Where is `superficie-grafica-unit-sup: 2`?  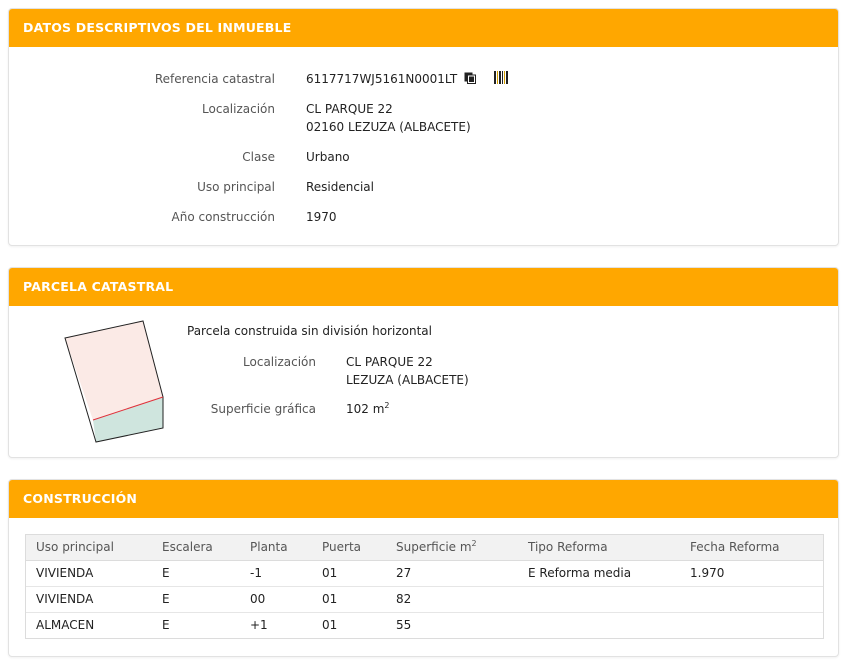 superficie-grafica-unit-sup: 2 is located at coordinates (387, 405).